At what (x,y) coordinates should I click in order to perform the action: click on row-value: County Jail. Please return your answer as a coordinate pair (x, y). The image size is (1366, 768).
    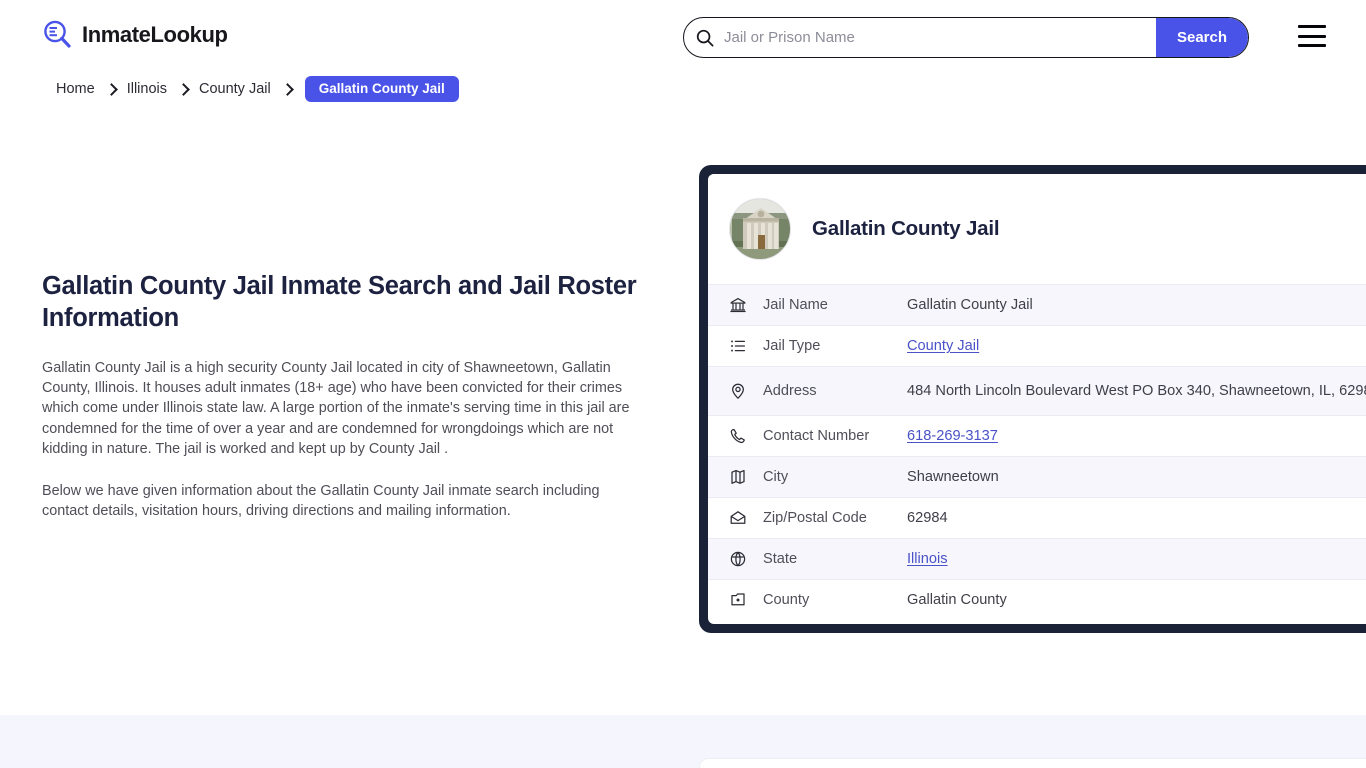
    Looking at the image, I should click on (1136, 346).